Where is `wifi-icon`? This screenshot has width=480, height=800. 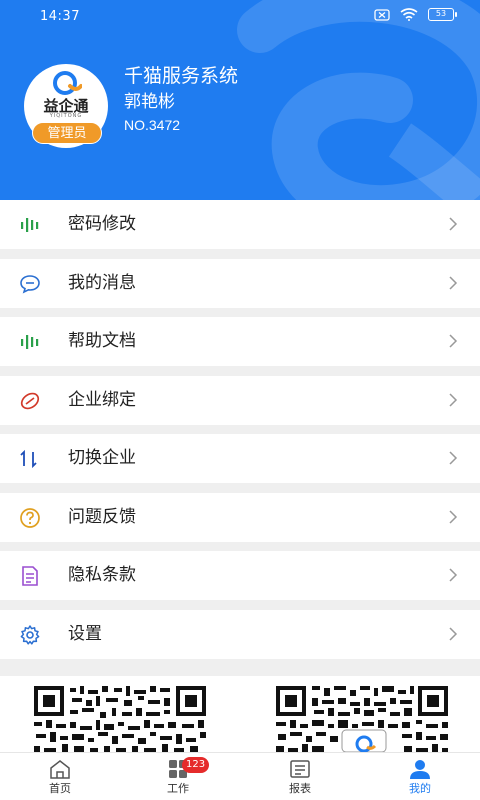 wifi-icon is located at coordinates (409, 14).